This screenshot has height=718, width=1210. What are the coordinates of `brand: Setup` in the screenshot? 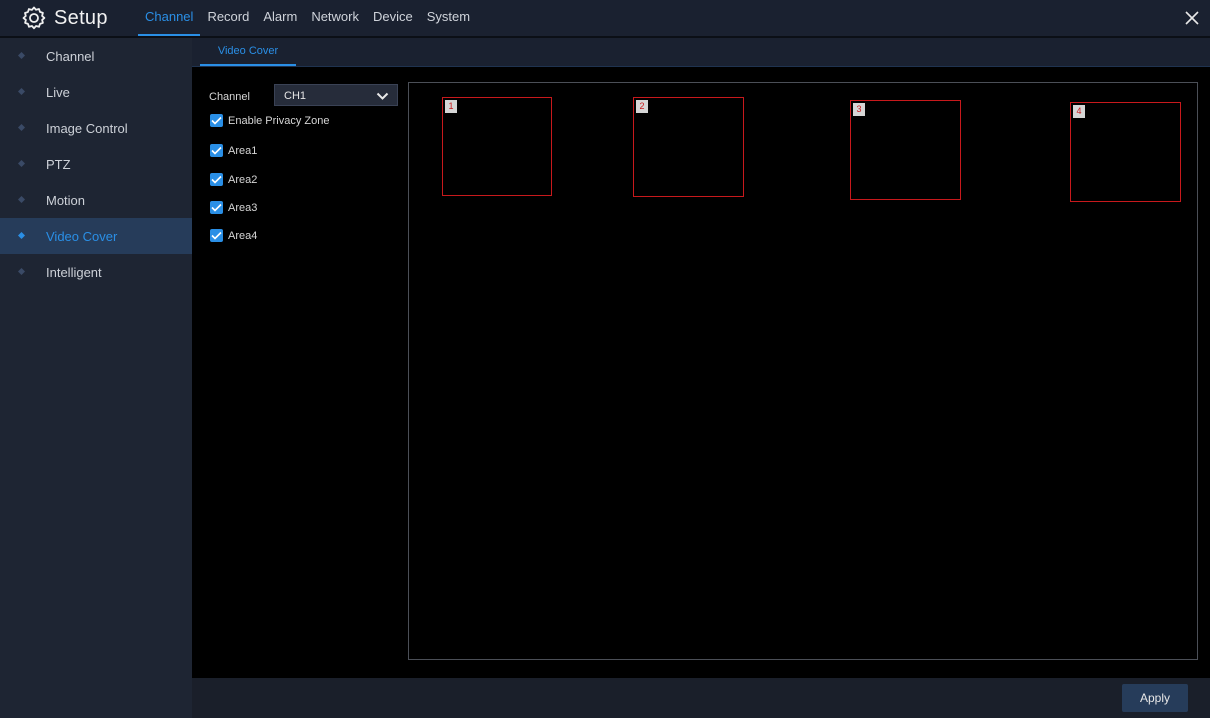 It's located at (65, 18).